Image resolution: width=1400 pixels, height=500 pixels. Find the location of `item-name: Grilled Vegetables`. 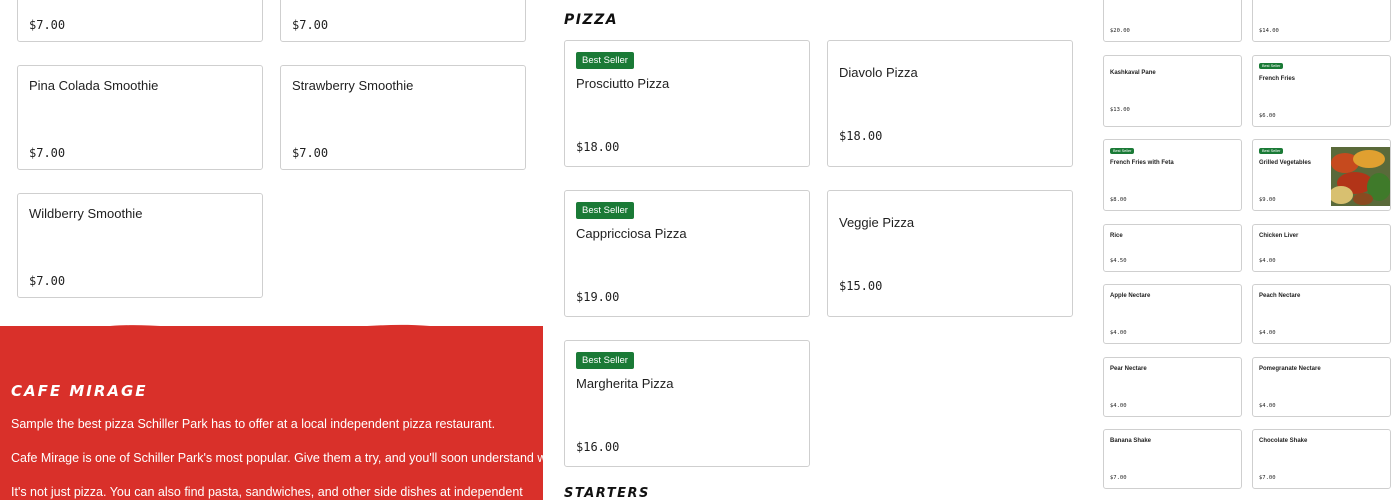

item-name: Grilled Vegetables is located at coordinates (1285, 163).